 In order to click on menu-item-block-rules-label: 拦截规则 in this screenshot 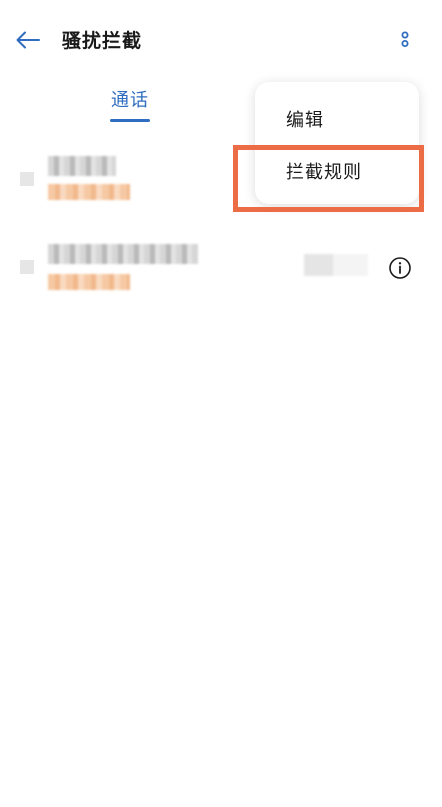, I will do `click(324, 172)`.